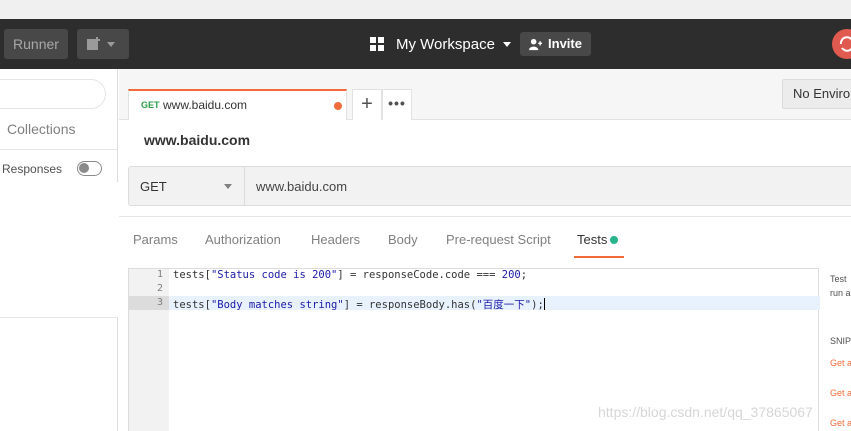 The height and width of the screenshot is (431, 851). Describe the element at coordinates (485, 94) in the screenshot. I see `request-tab-bar: GET www.baidu.com + ••• No Environ` at that location.